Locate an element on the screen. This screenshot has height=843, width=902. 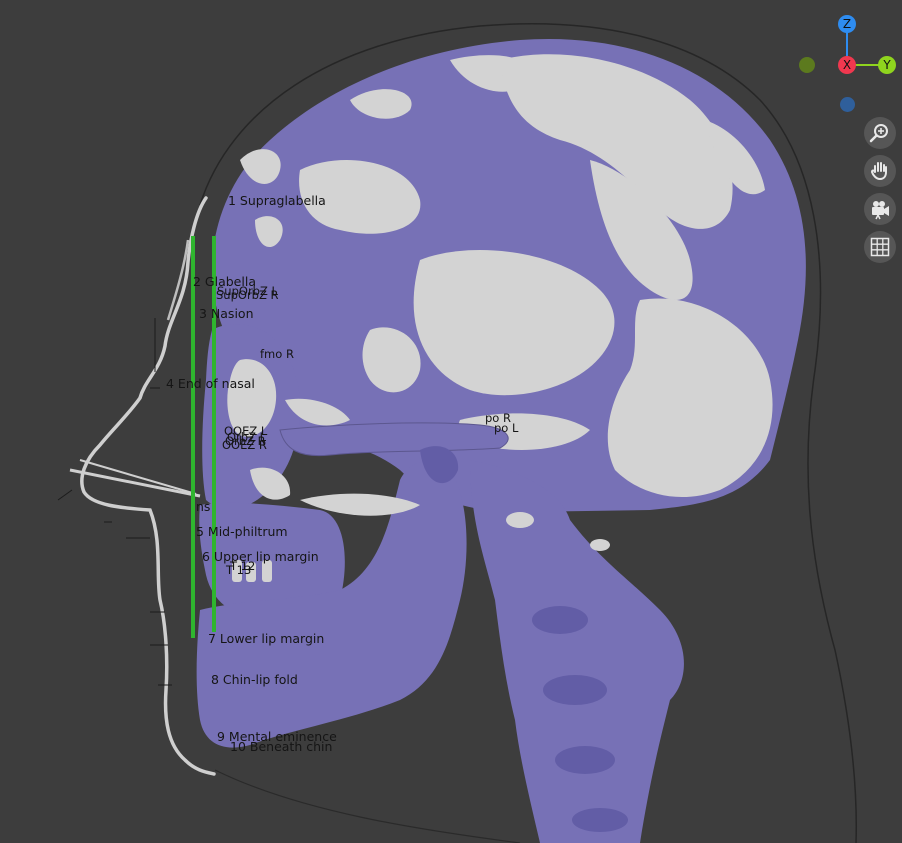
landmark-suporbz-r: SupOrbZ R is located at coordinates (247, 295).